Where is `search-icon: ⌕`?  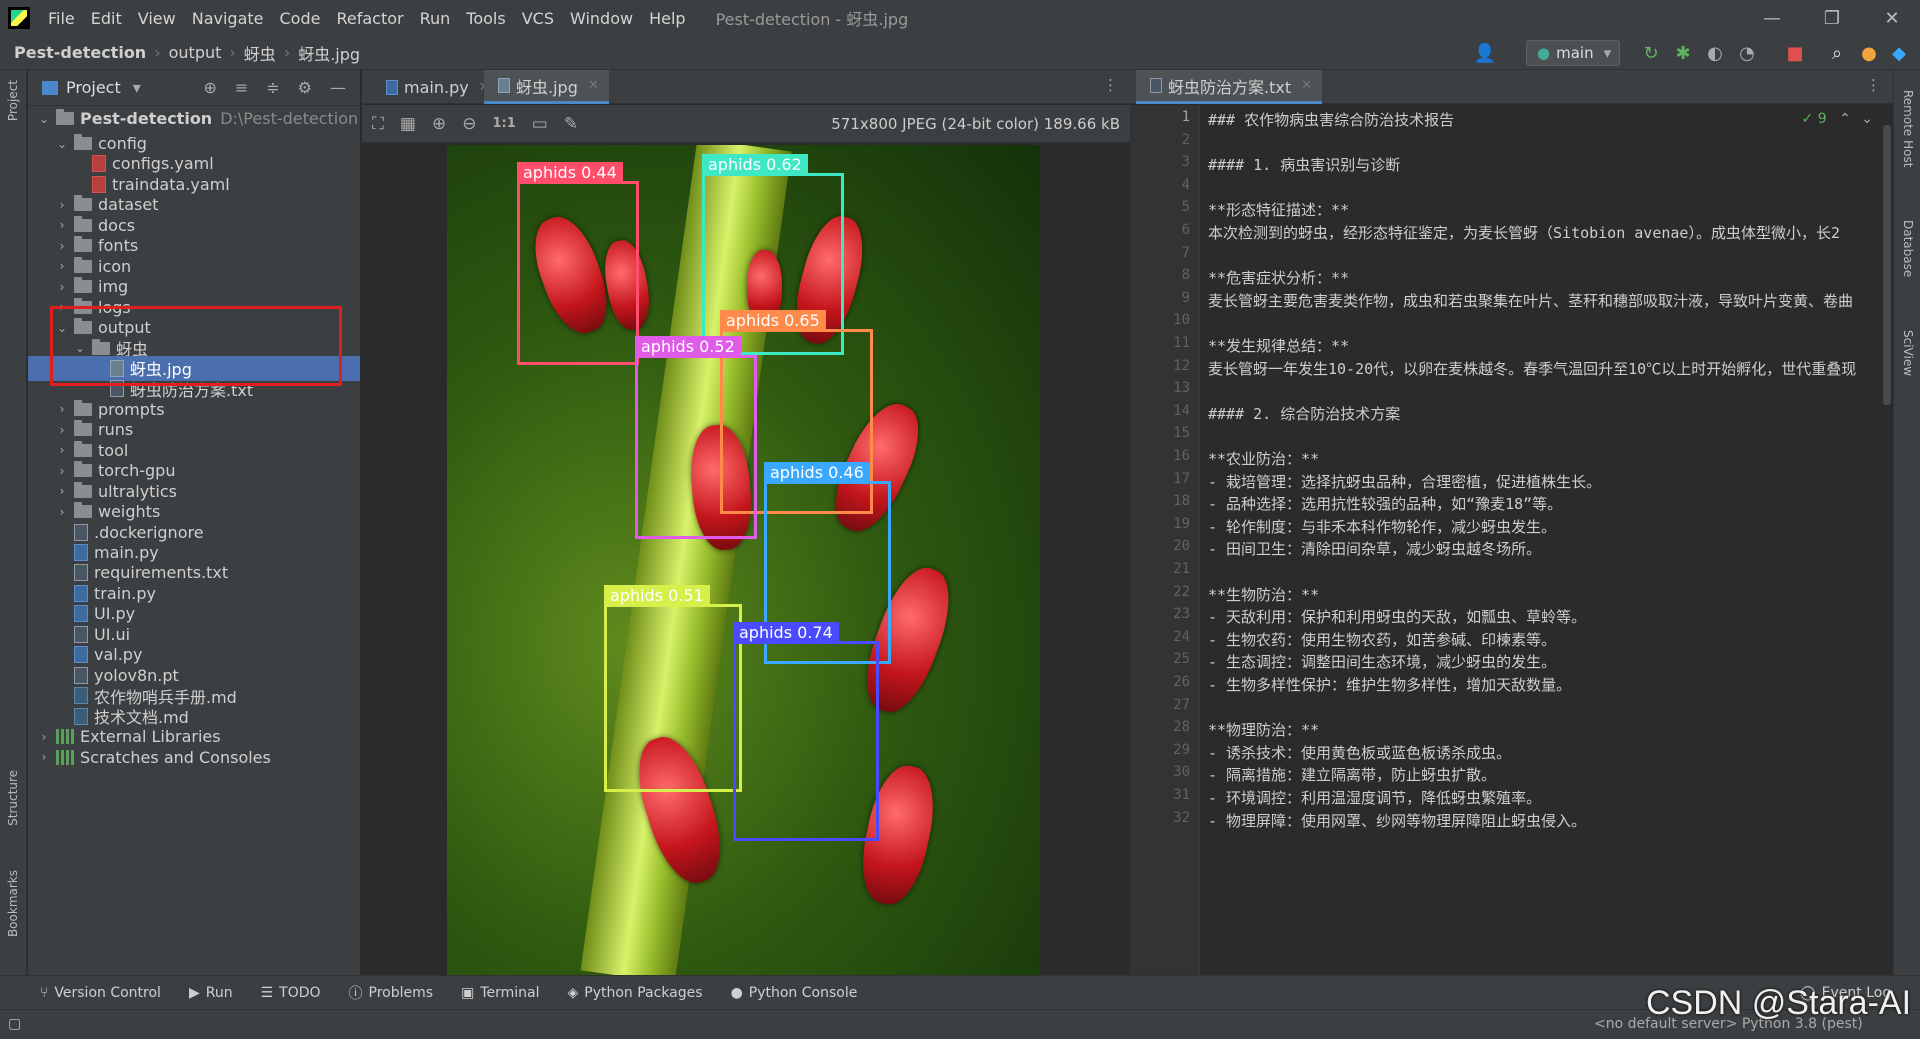 search-icon: ⌕ is located at coordinates (1837, 53).